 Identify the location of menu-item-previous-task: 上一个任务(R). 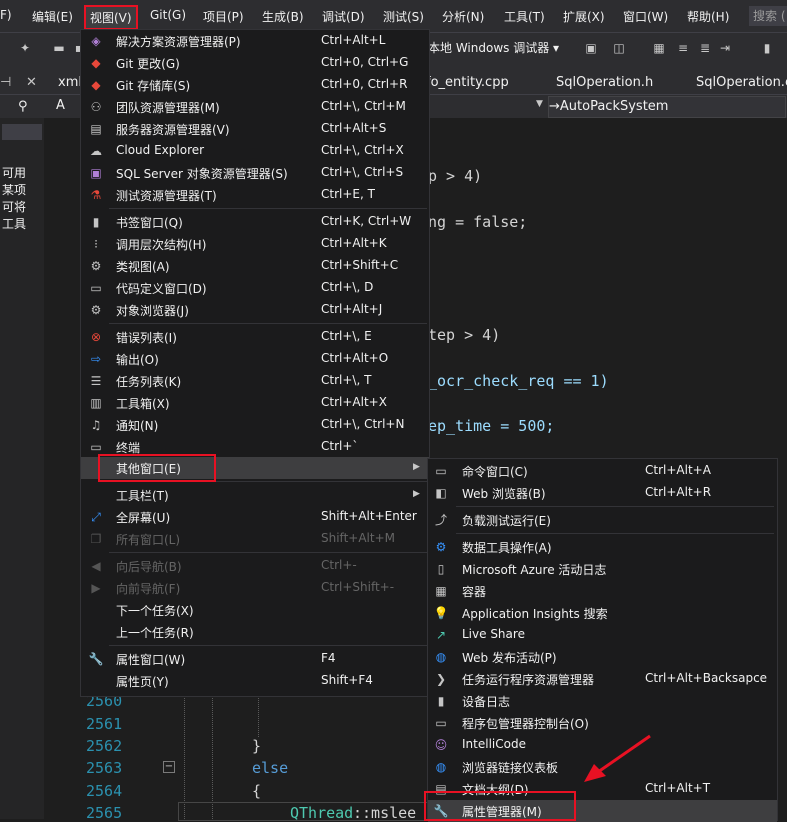
(255, 632).